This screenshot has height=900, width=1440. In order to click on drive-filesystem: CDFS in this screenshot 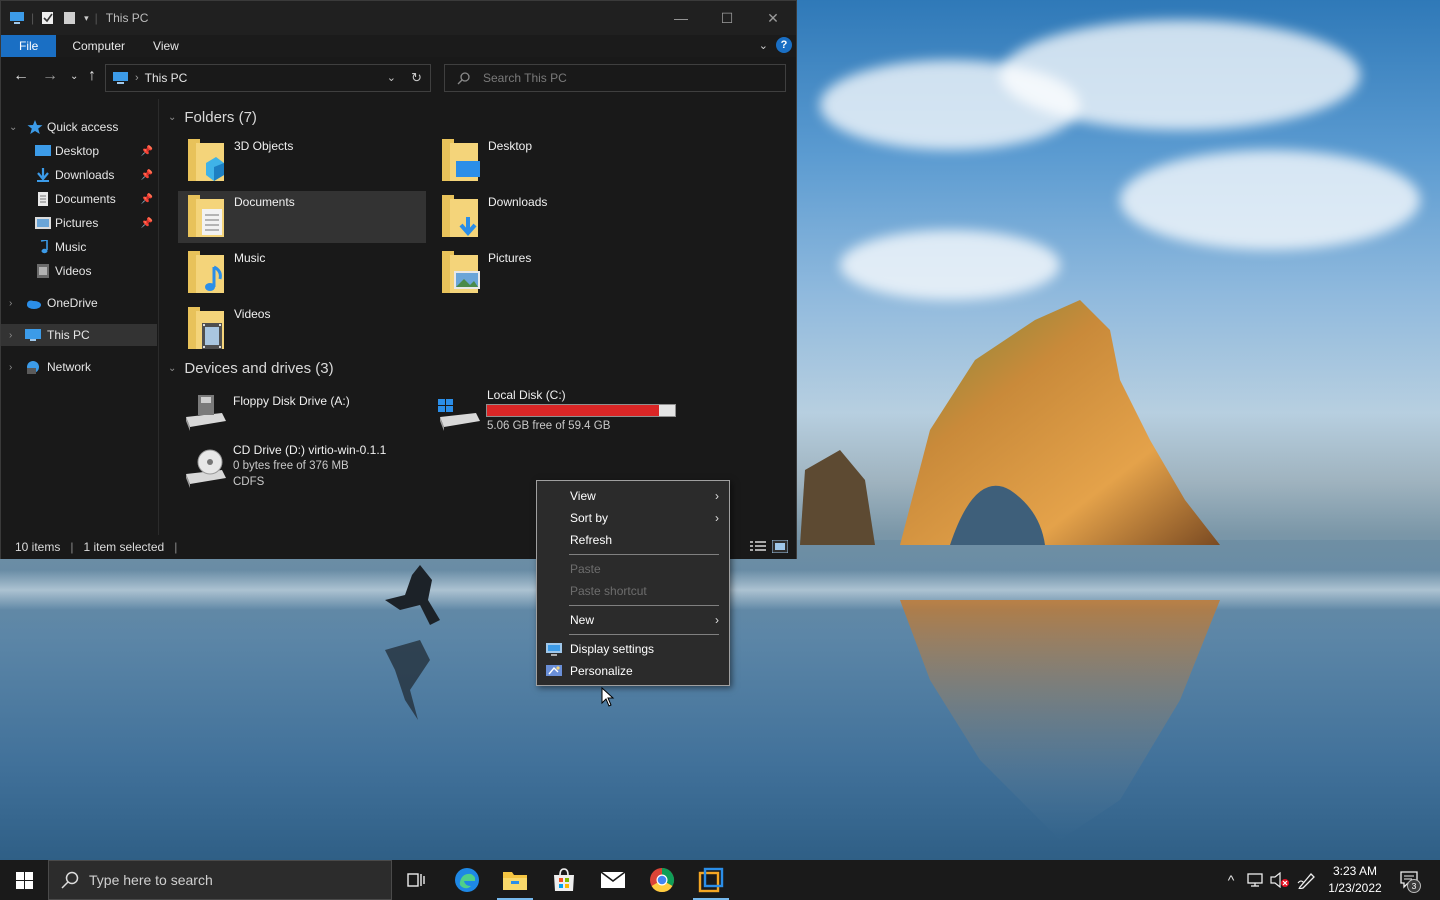, I will do `click(249, 482)`.